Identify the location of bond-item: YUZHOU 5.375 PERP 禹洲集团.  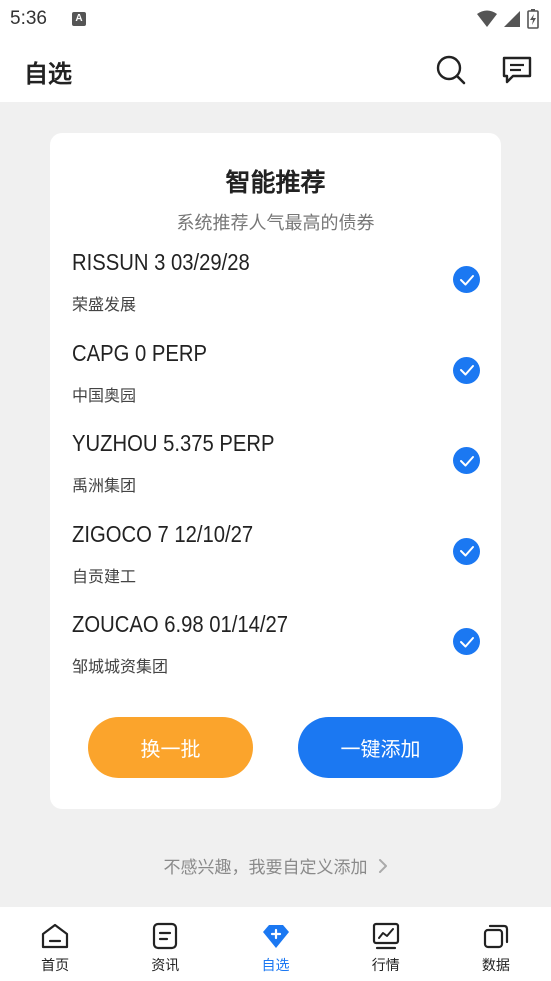
(275, 471).